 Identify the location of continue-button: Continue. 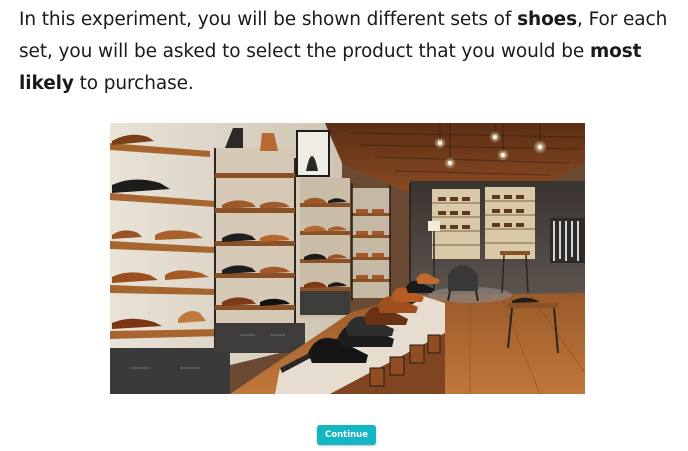
(346, 435).